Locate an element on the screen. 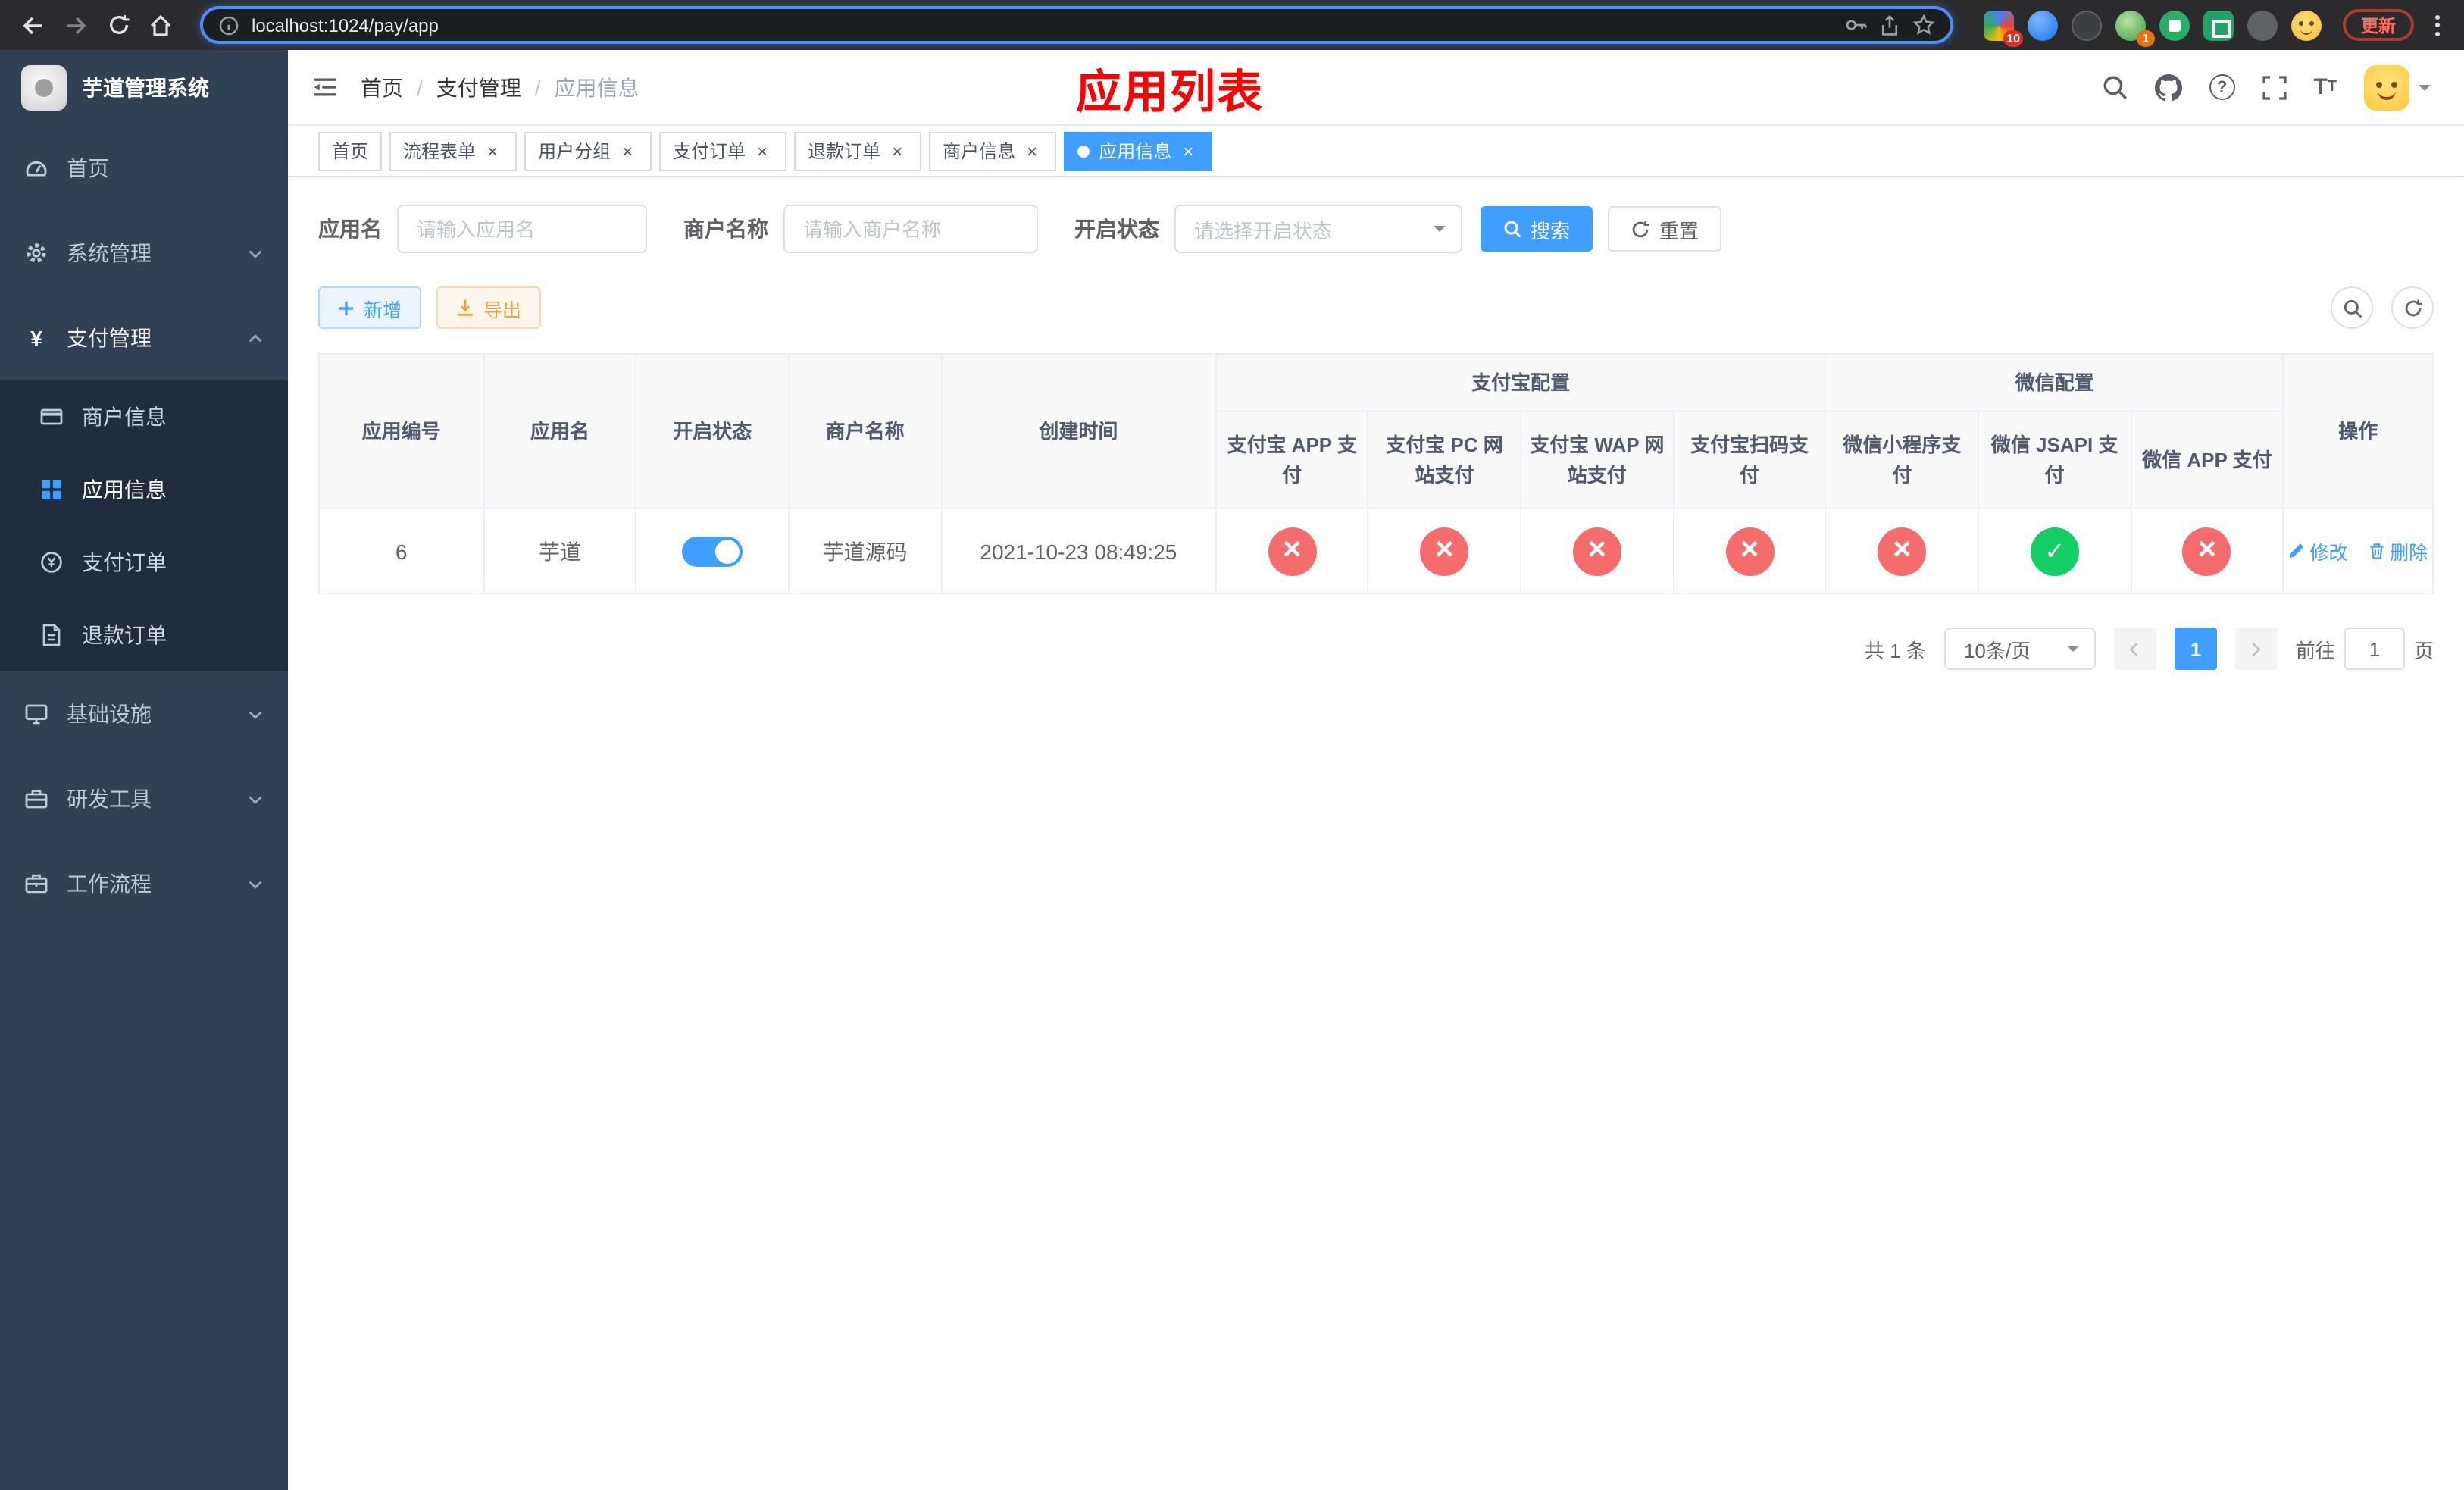  tab-app-info: 应用信息 is located at coordinates (1138, 151).